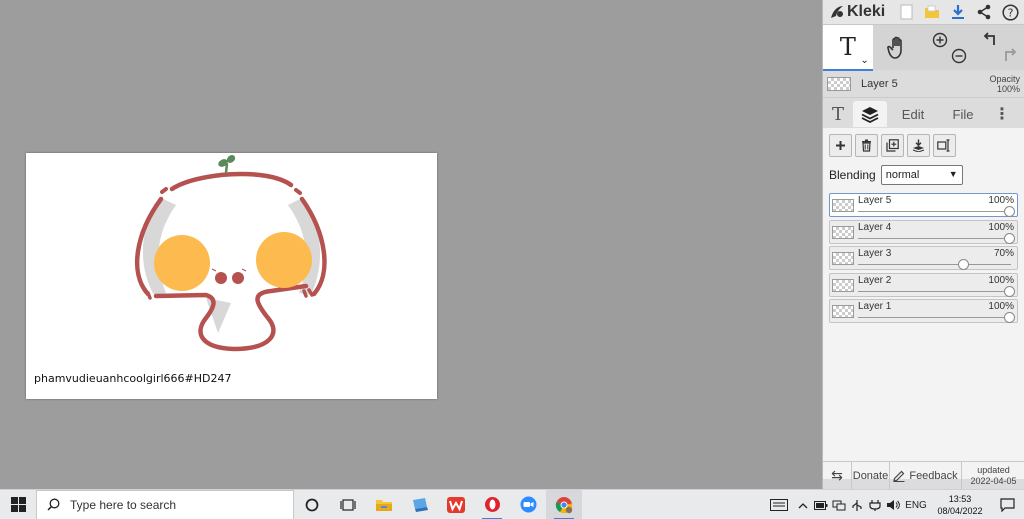 The image size is (1024, 519). I want to click on usb-icon, so click(857, 504).